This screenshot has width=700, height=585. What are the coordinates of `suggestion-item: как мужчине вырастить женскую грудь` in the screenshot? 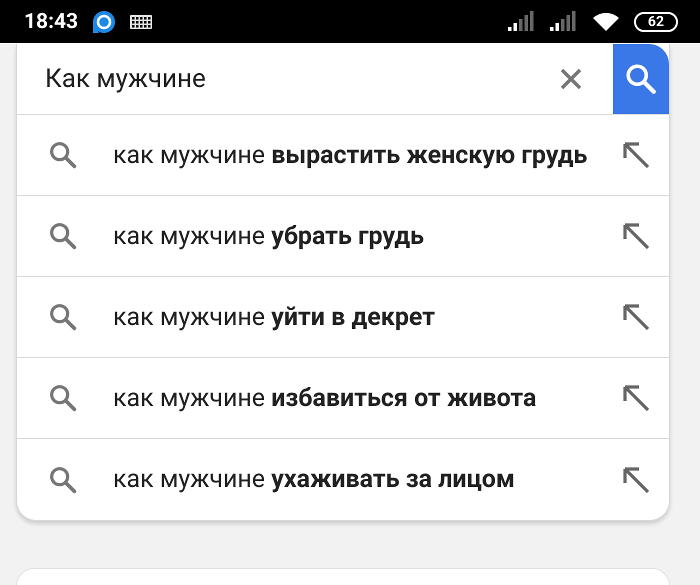 It's located at (343, 155).